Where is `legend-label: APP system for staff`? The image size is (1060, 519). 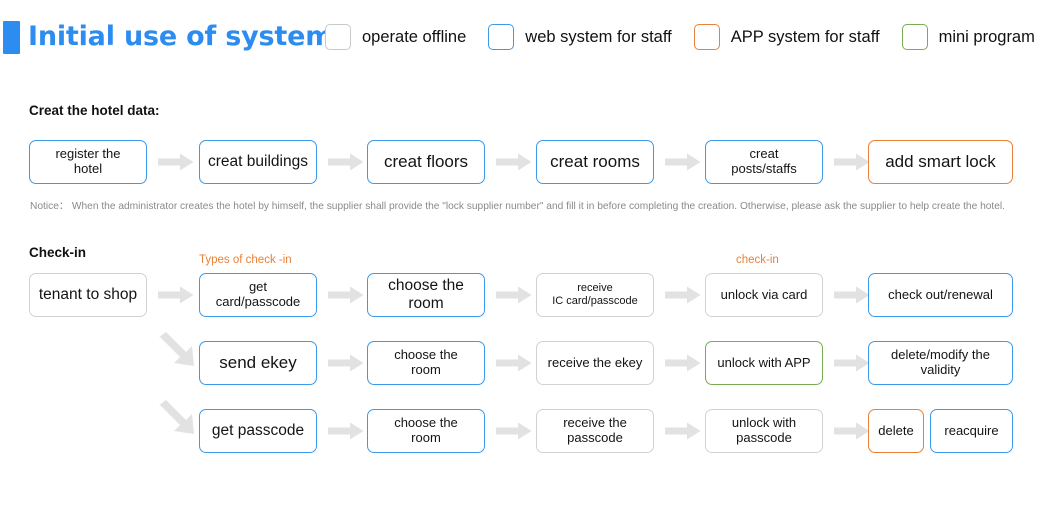 legend-label: APP system for staff is located at coordinates (805, 36).